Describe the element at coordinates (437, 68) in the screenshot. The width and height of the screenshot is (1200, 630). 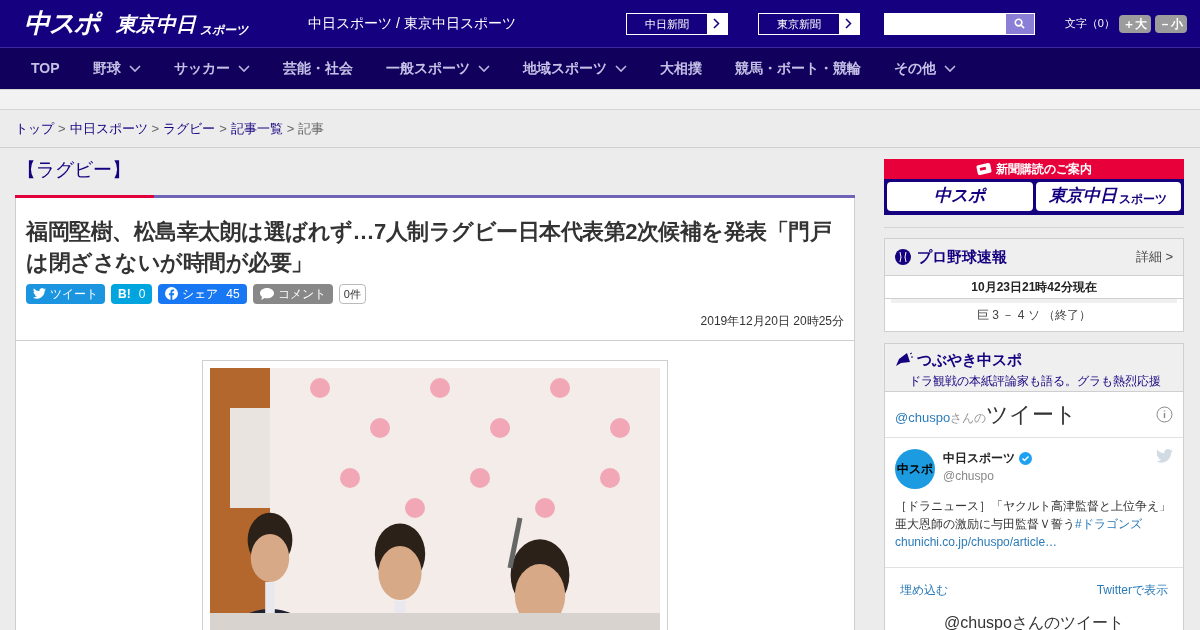
I see `nav-item: 一般スポーツ` at that location.